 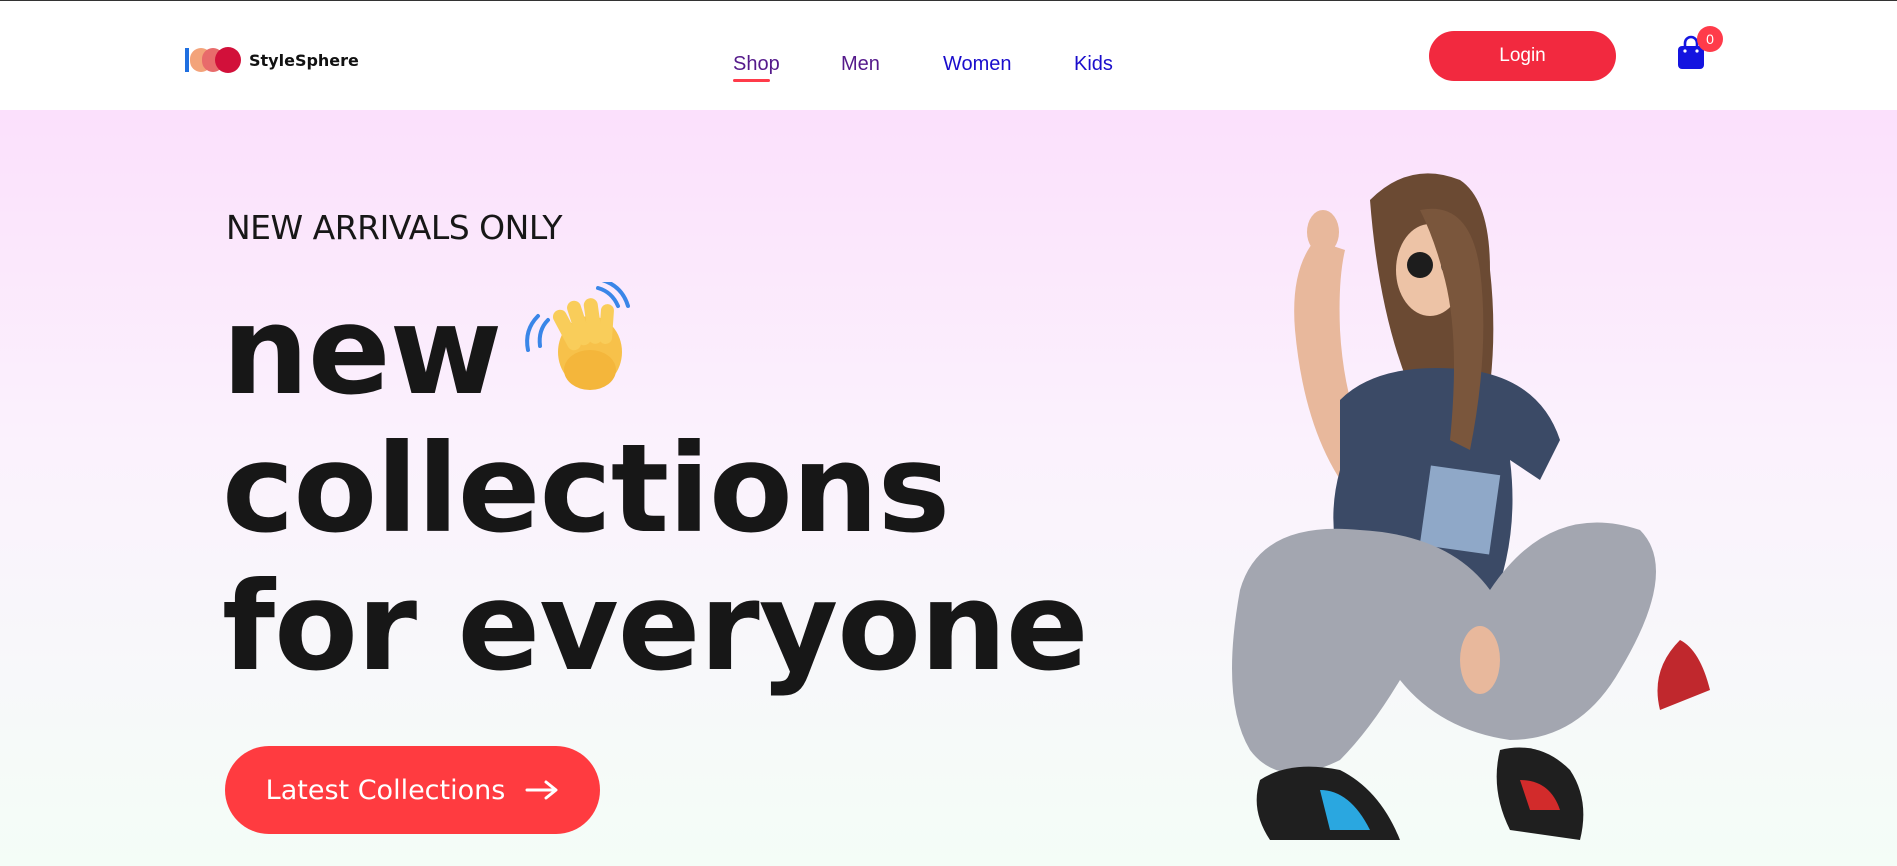 I want to click on latest-collections-button: Latest Collections, so click(x=412, y=790).